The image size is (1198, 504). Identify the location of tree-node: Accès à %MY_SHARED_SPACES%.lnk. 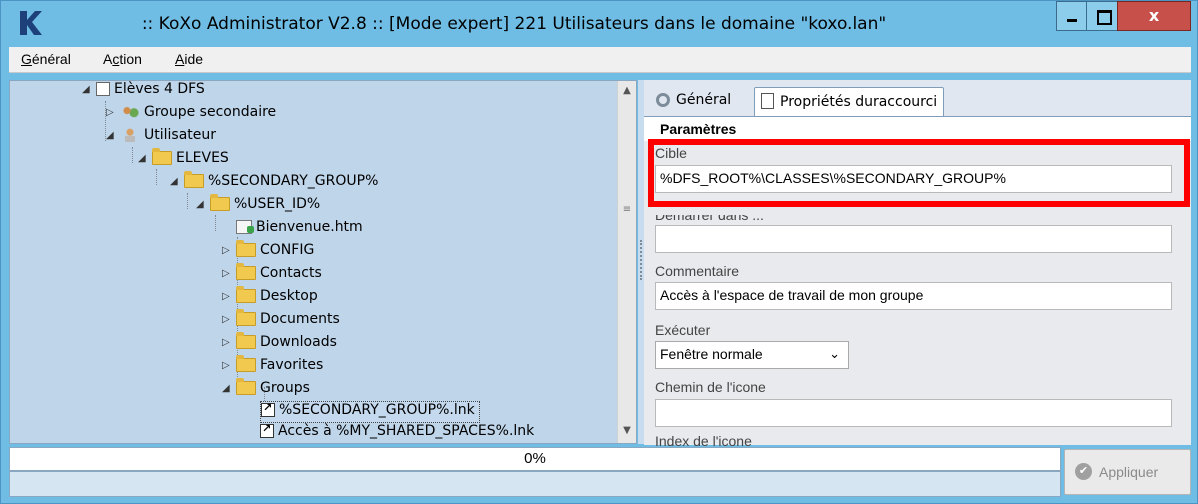
(397, 432).